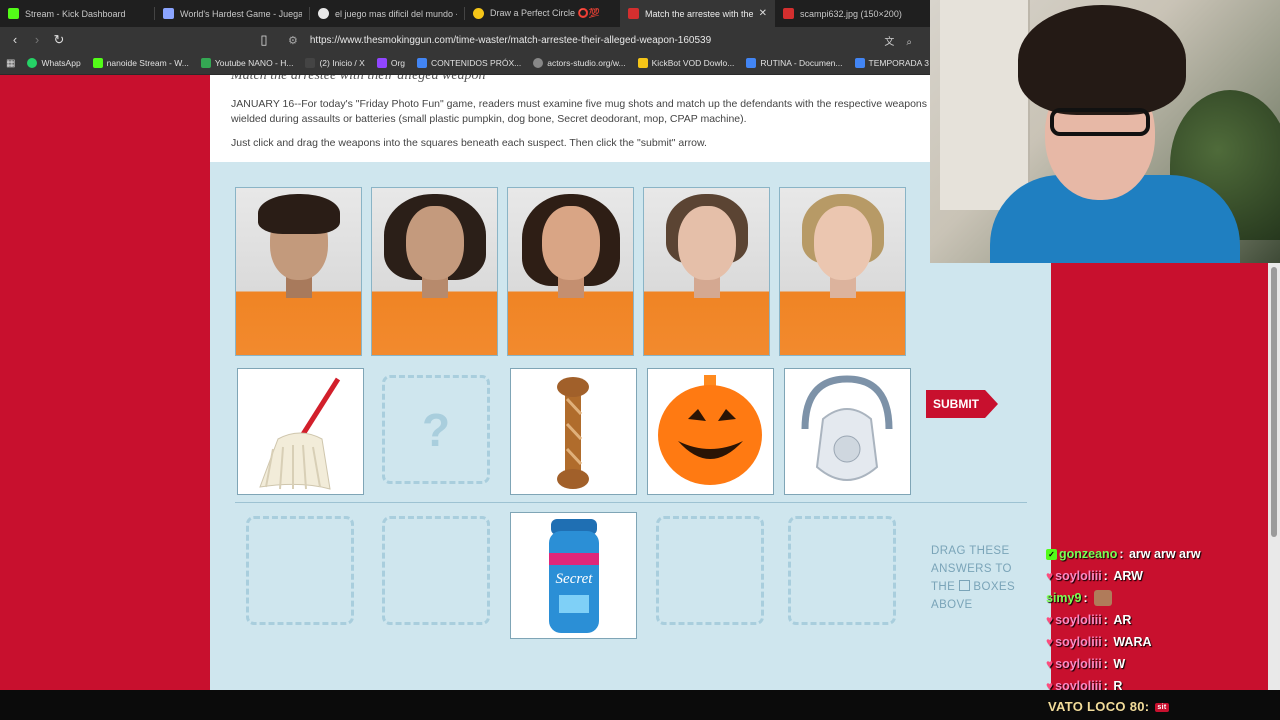 The image size is (1280, 720). What do you see at coordinates (852, 13) in the screenshot?
I see `tab-scampi-image: scampi632.jpg (150×200)` at bounding box center [852, 13].